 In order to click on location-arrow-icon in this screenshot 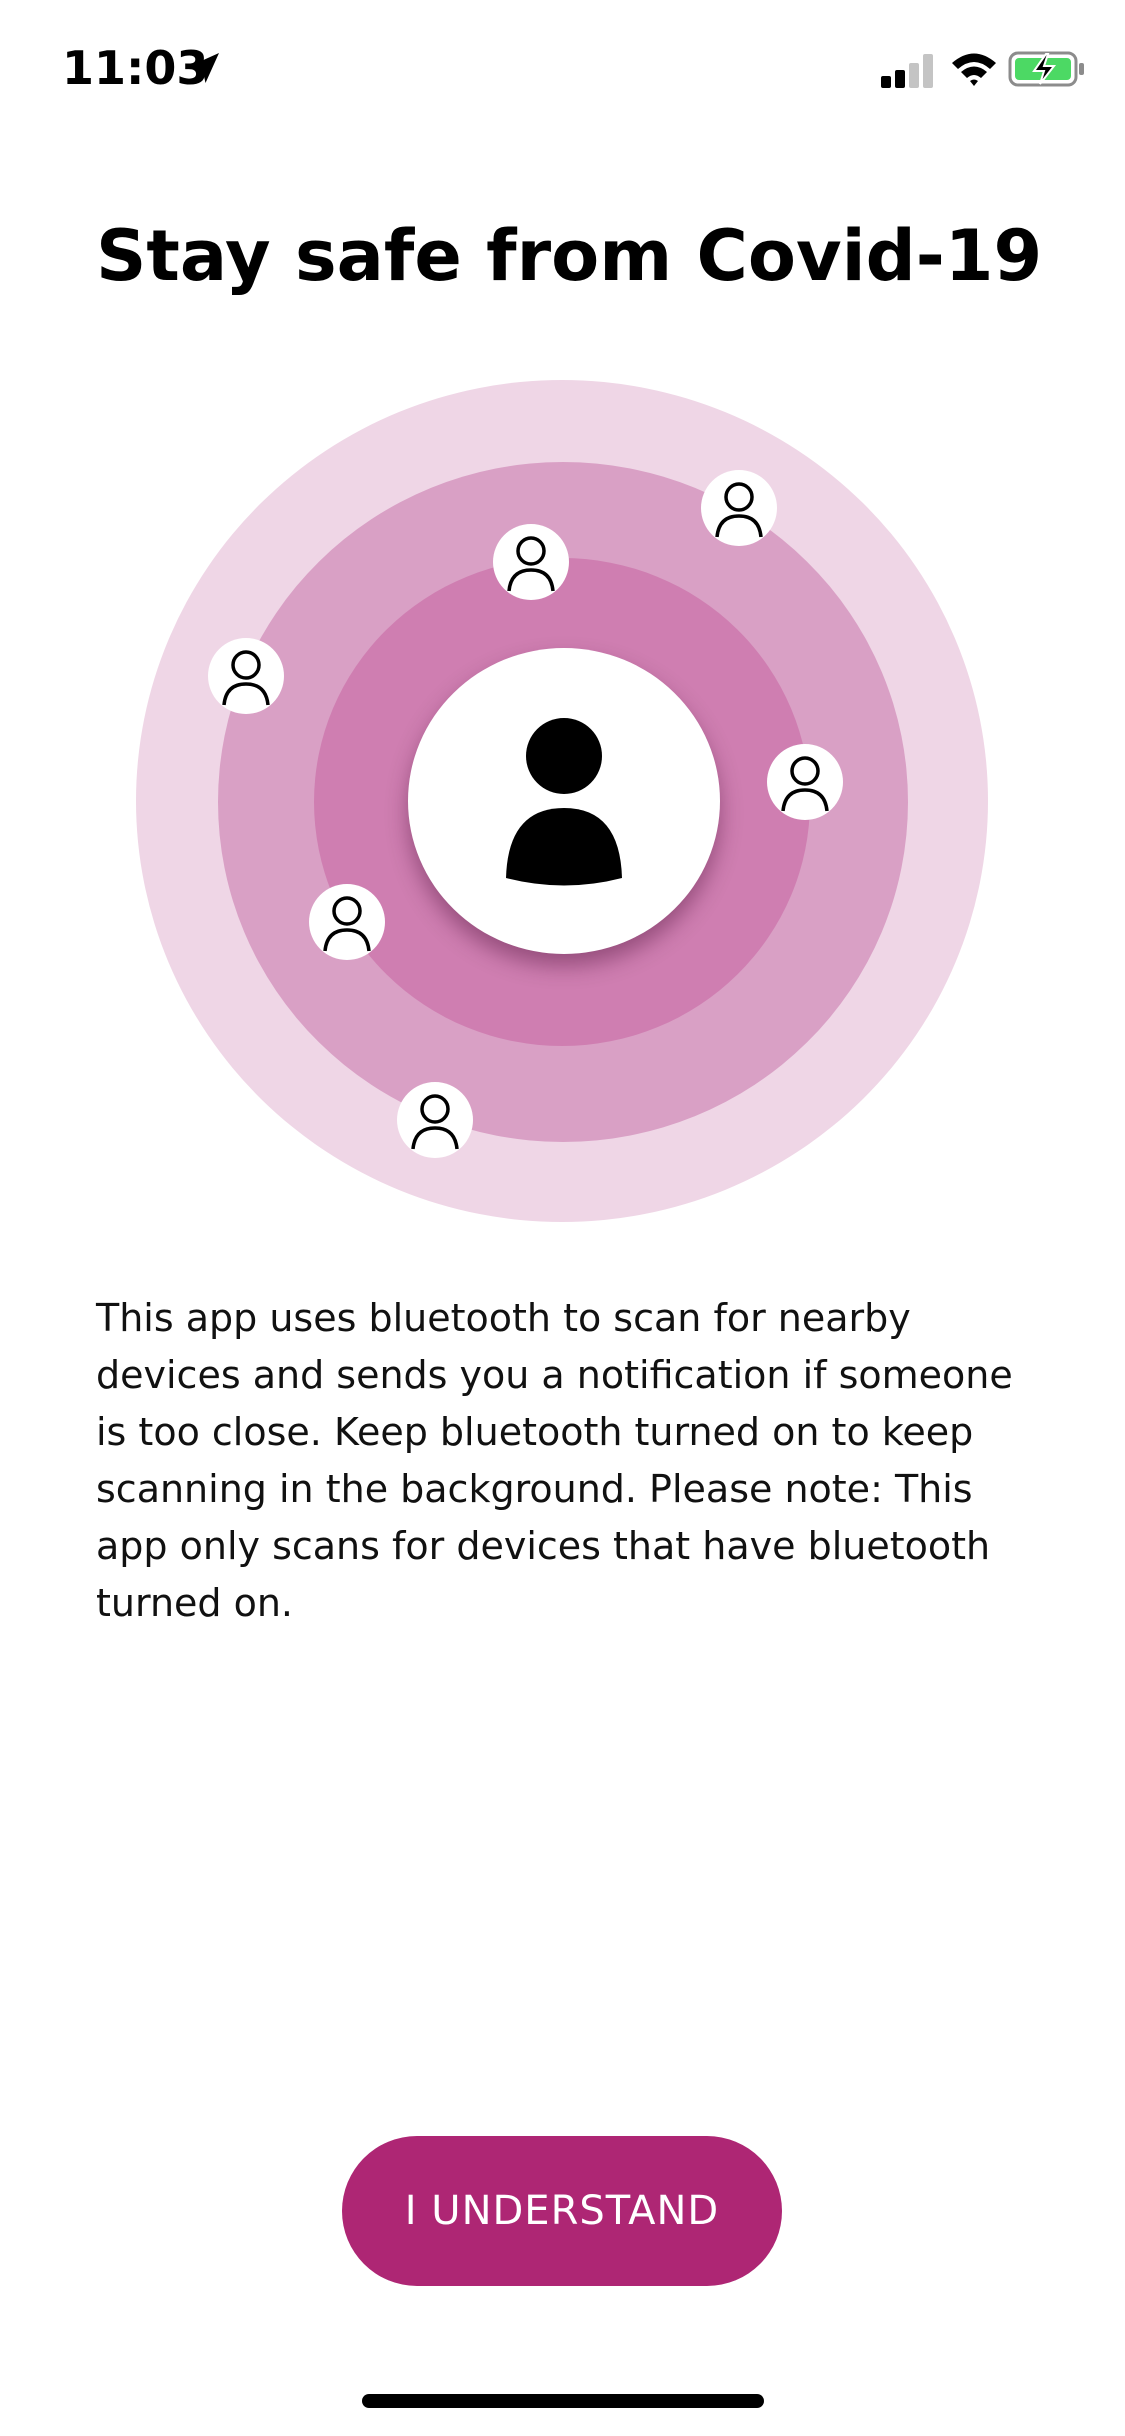, I will do `click(204, 68)`.